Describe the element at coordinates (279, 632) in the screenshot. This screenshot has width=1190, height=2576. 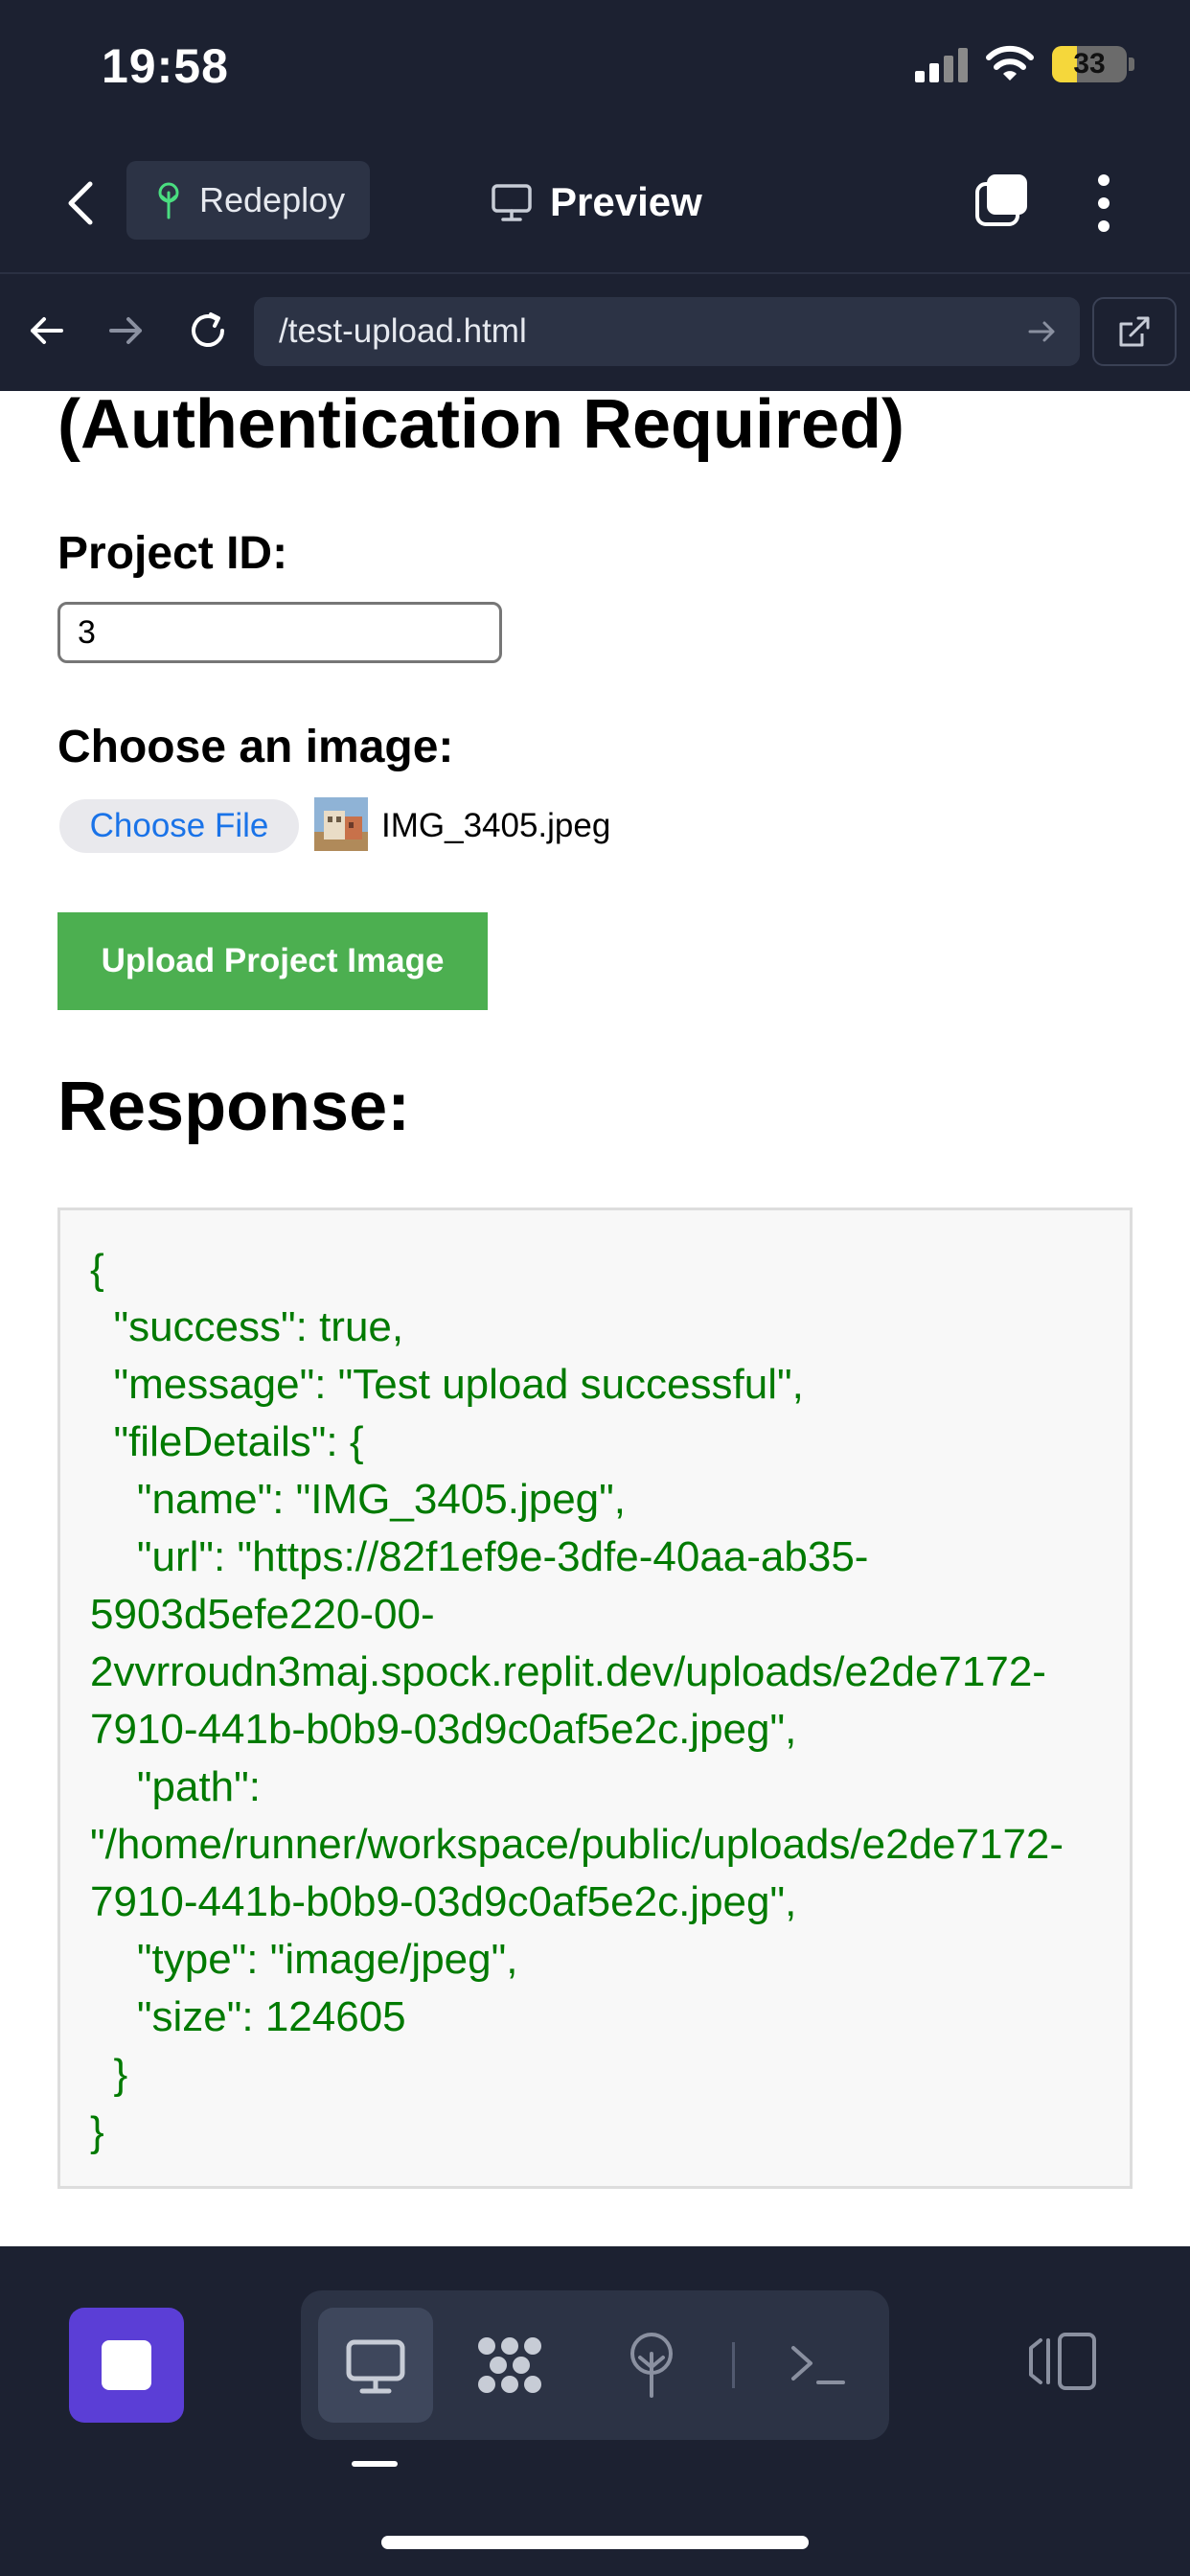
I see `project-id-input: 3` at that location.